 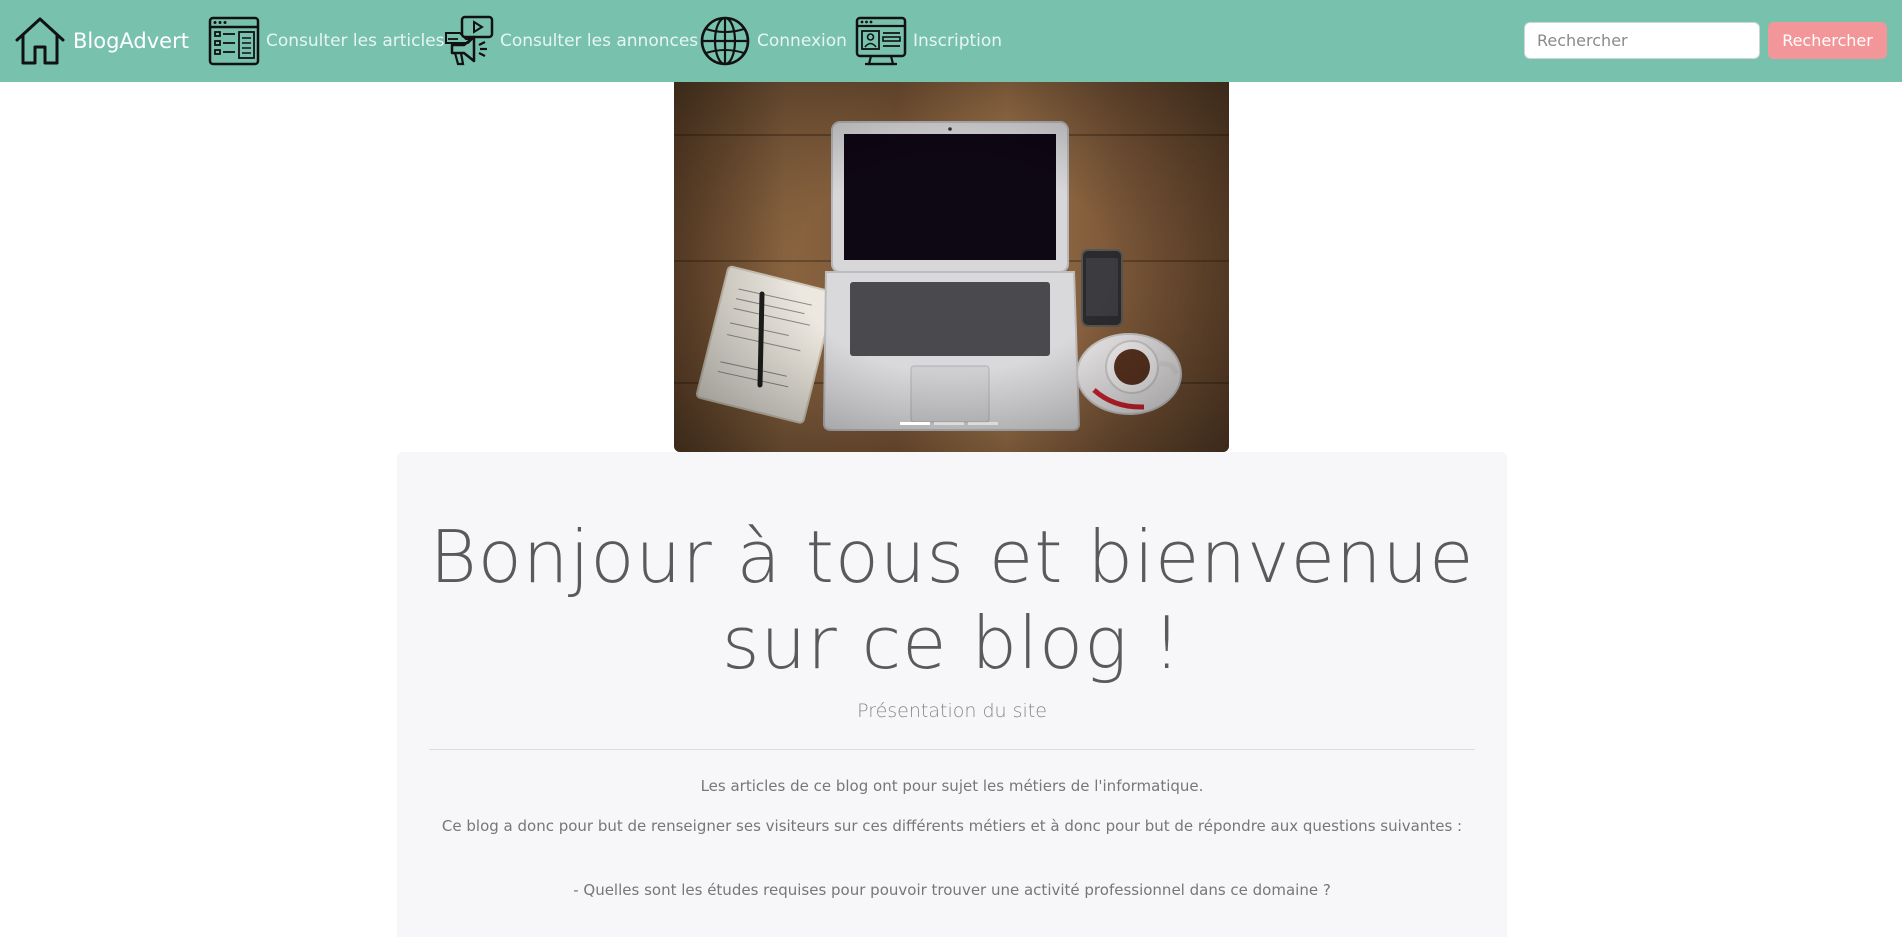 I want to click on search-button: Rechercher, so click(x=1827, y=40).